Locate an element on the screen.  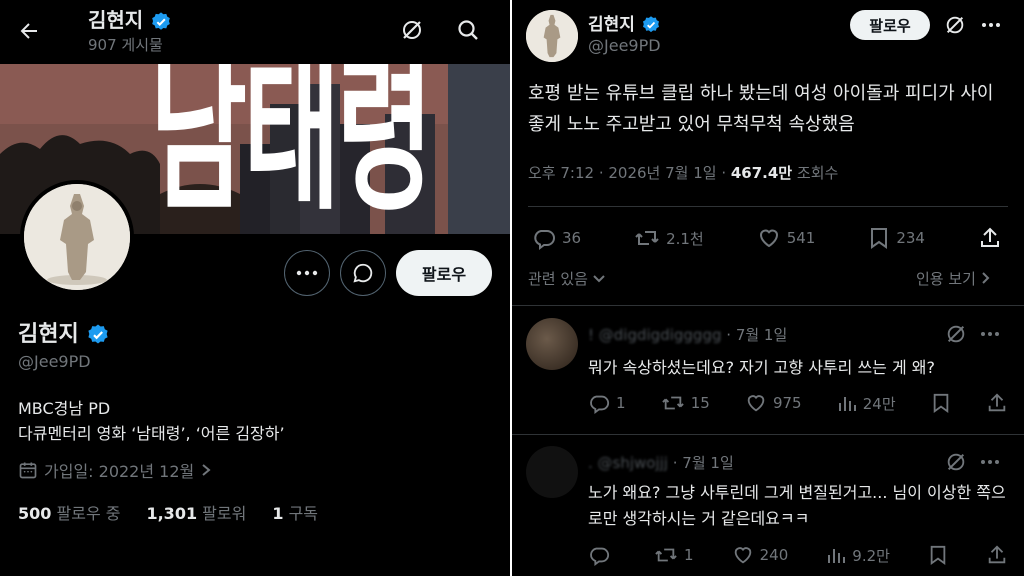
like-count: 975 is located at coordinates (787, 403).